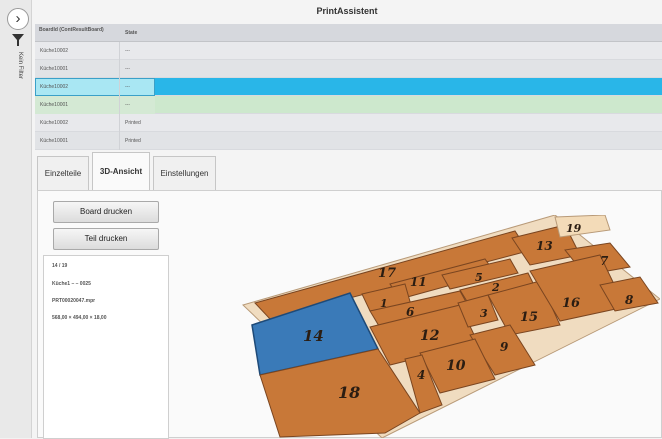 The image size is (662, 439). I want to click on table-row: Küche10002 ---, so click(348, 51).